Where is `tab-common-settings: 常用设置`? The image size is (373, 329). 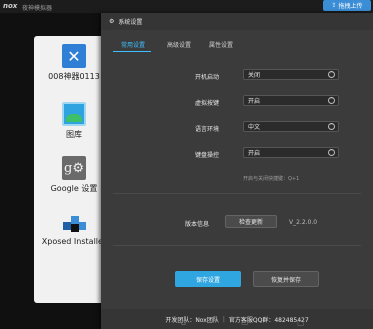
tab-common-settings: 常用设置 is located at coordinates (133, 44).